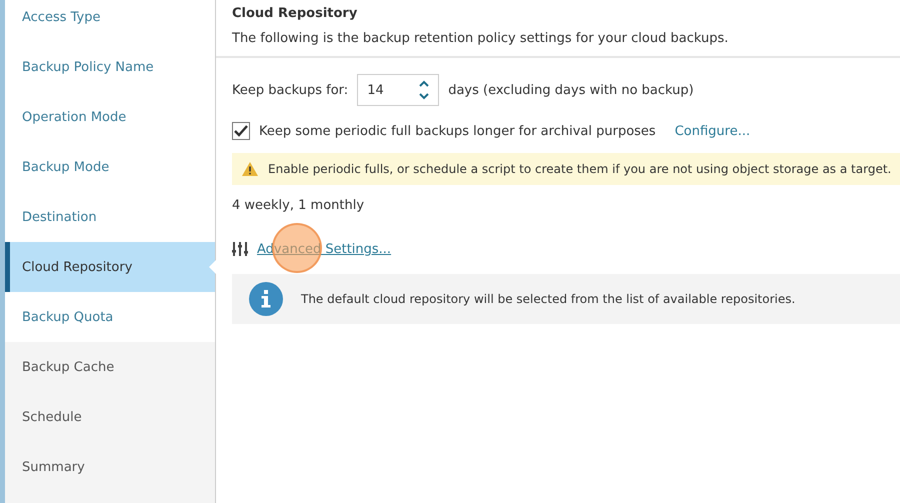  I want to click on info-text: The default cloud repository will be selected from the list of available repositories., so click(548, 299).